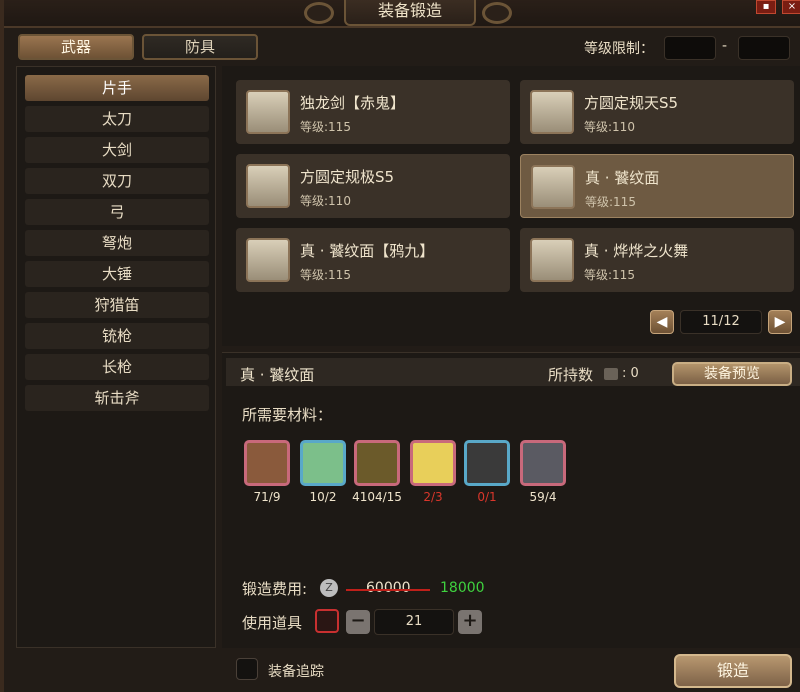  What do you see at coordinates (267, 463) in the screenshot?
I see `shell-scale-icon` at bounding box center [267, 463].